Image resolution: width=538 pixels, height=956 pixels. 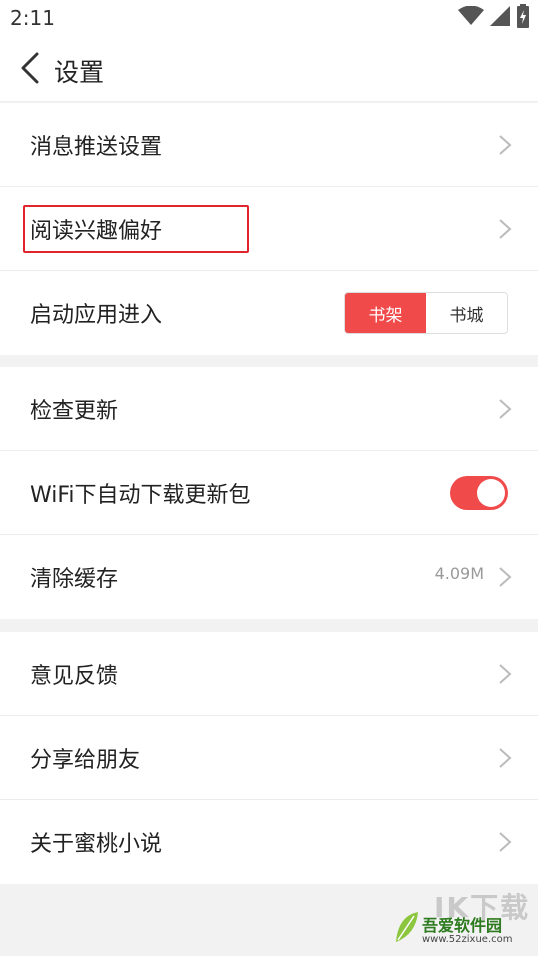 I want to click on row-label: 关于蜜桃小说, so click(x=96, y=844).